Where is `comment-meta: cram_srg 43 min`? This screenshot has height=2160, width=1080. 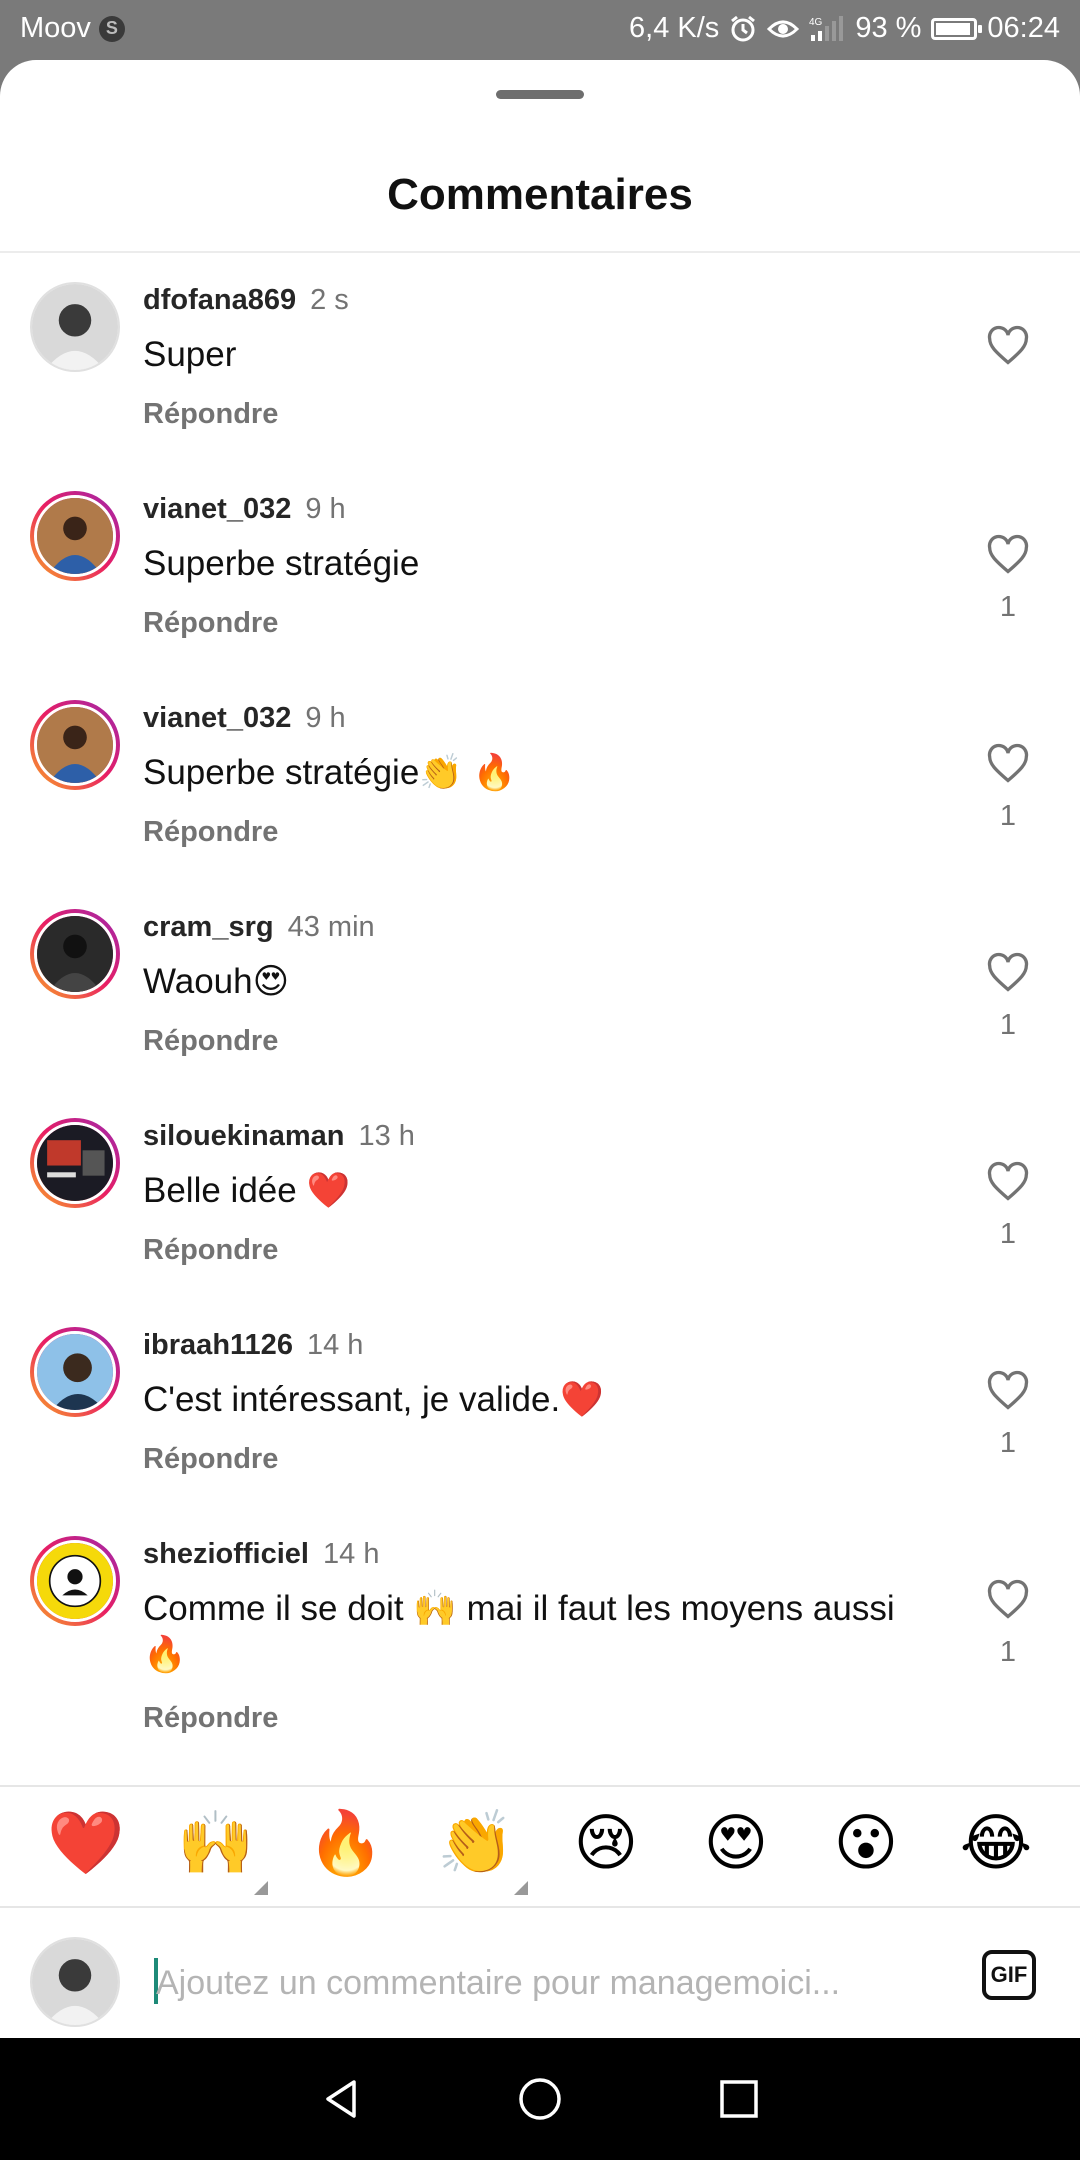 comment-meta: cram_srg 43 min is located at coordinates (259, 927).